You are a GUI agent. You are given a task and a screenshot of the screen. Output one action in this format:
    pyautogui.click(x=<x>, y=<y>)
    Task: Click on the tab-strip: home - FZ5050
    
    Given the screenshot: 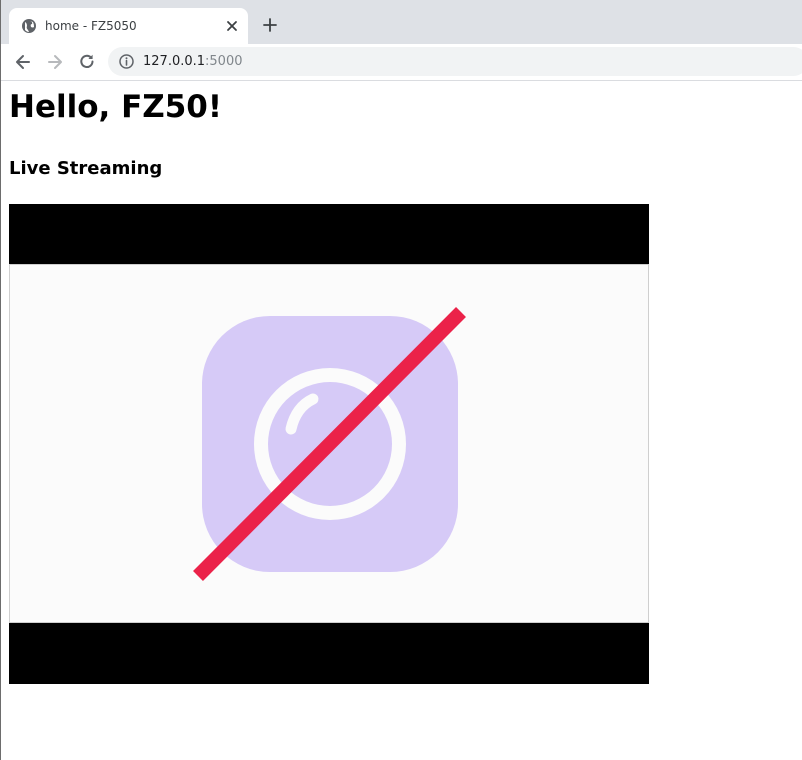 What is the action you would take?
    pyautogui.click(x=401, y=22)
    